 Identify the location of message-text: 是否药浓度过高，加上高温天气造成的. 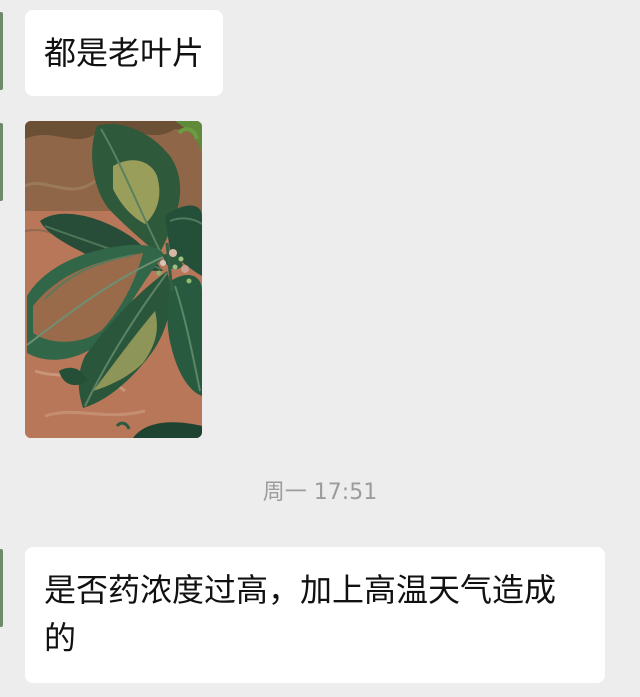
(300, 614).